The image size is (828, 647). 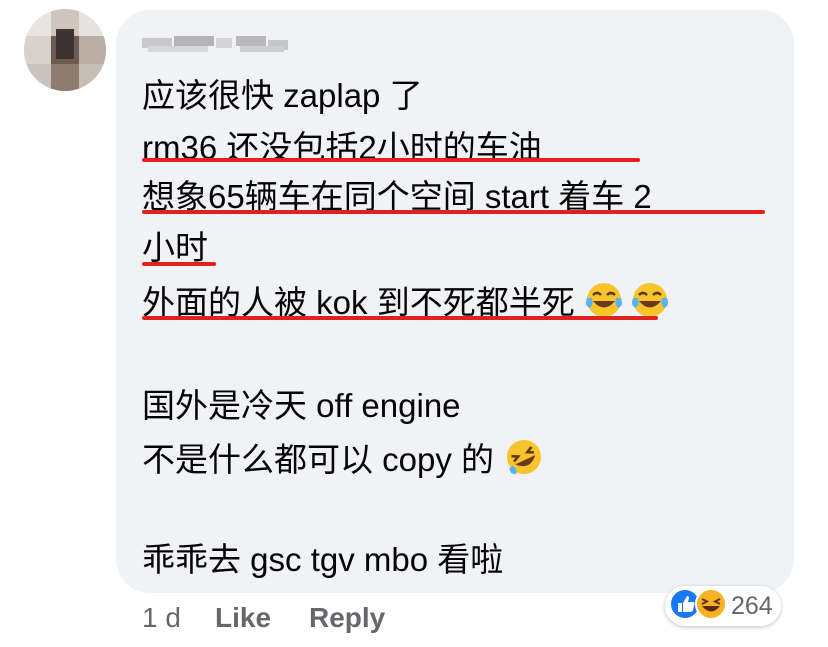 What do you see at coordinates (301, 405) in the screenshot?
I see `comment-line: 国外是冷天 off engine` at bounding box center [301, 405].